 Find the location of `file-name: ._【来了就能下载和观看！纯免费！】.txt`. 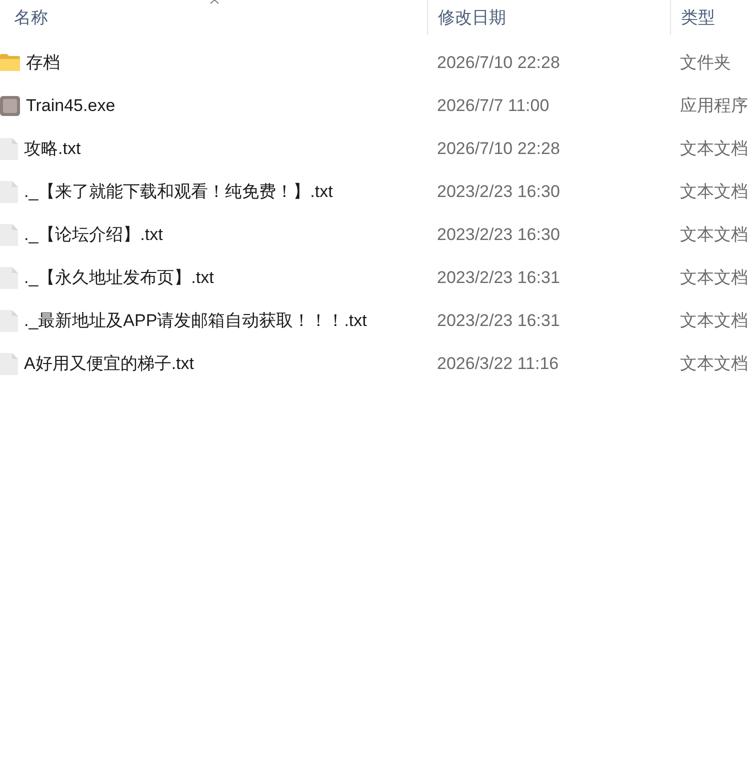

file-name: ._【来了就能下载和观看！纯免费！】.txt is located at coordinates (178, 191).